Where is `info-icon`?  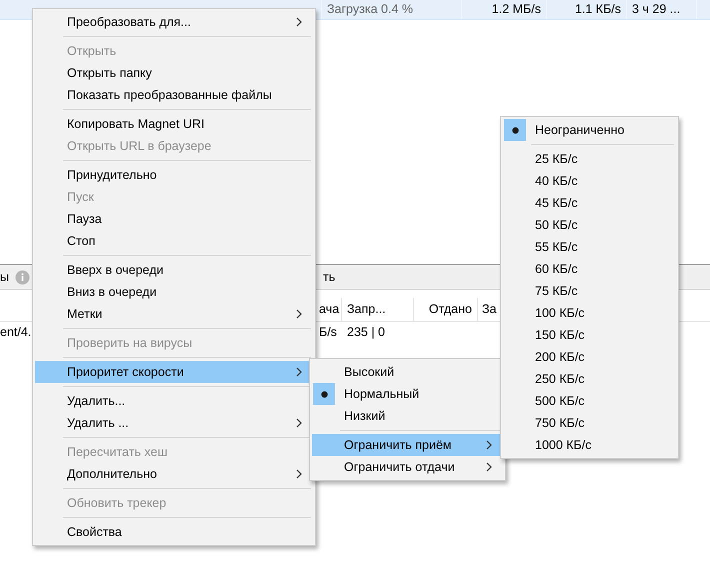
info-icon is located at coordinates (22, 277).